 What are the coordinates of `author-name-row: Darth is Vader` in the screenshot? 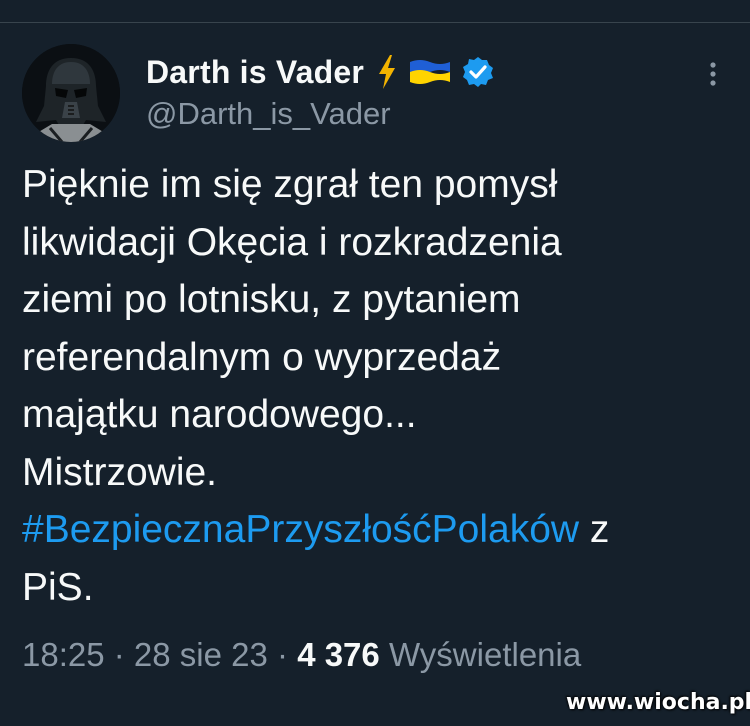 It's located at (320, 72).